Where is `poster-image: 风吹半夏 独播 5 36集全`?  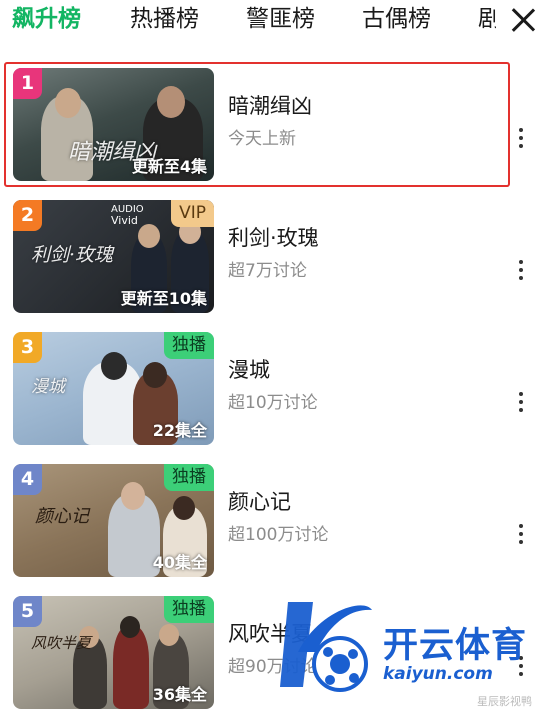
poster-image: 风吹半夏 独播 5 36集全 is located at coordinates (113, 652).